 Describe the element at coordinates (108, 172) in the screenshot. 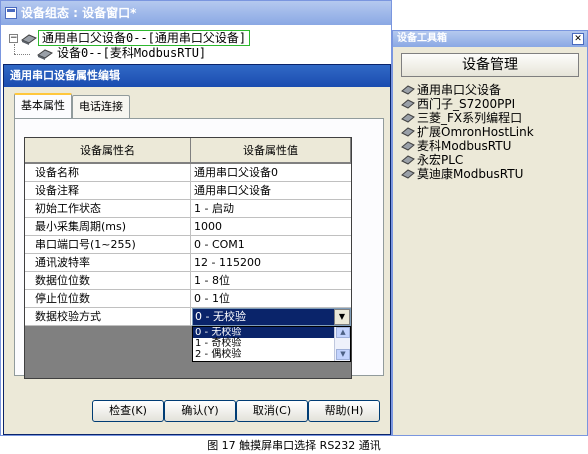

I see `property-name: 设备名称` at that location.